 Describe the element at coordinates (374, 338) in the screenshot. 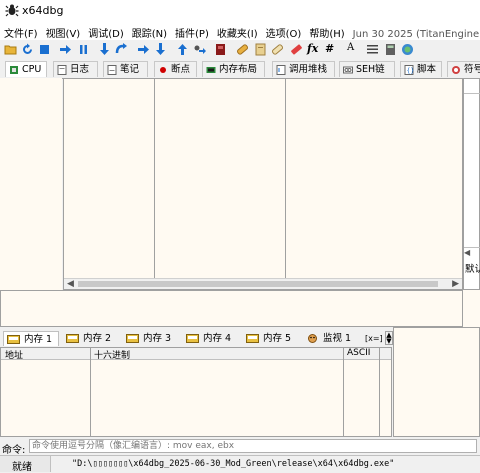

I see `tab-locals: [x=]` at that location.